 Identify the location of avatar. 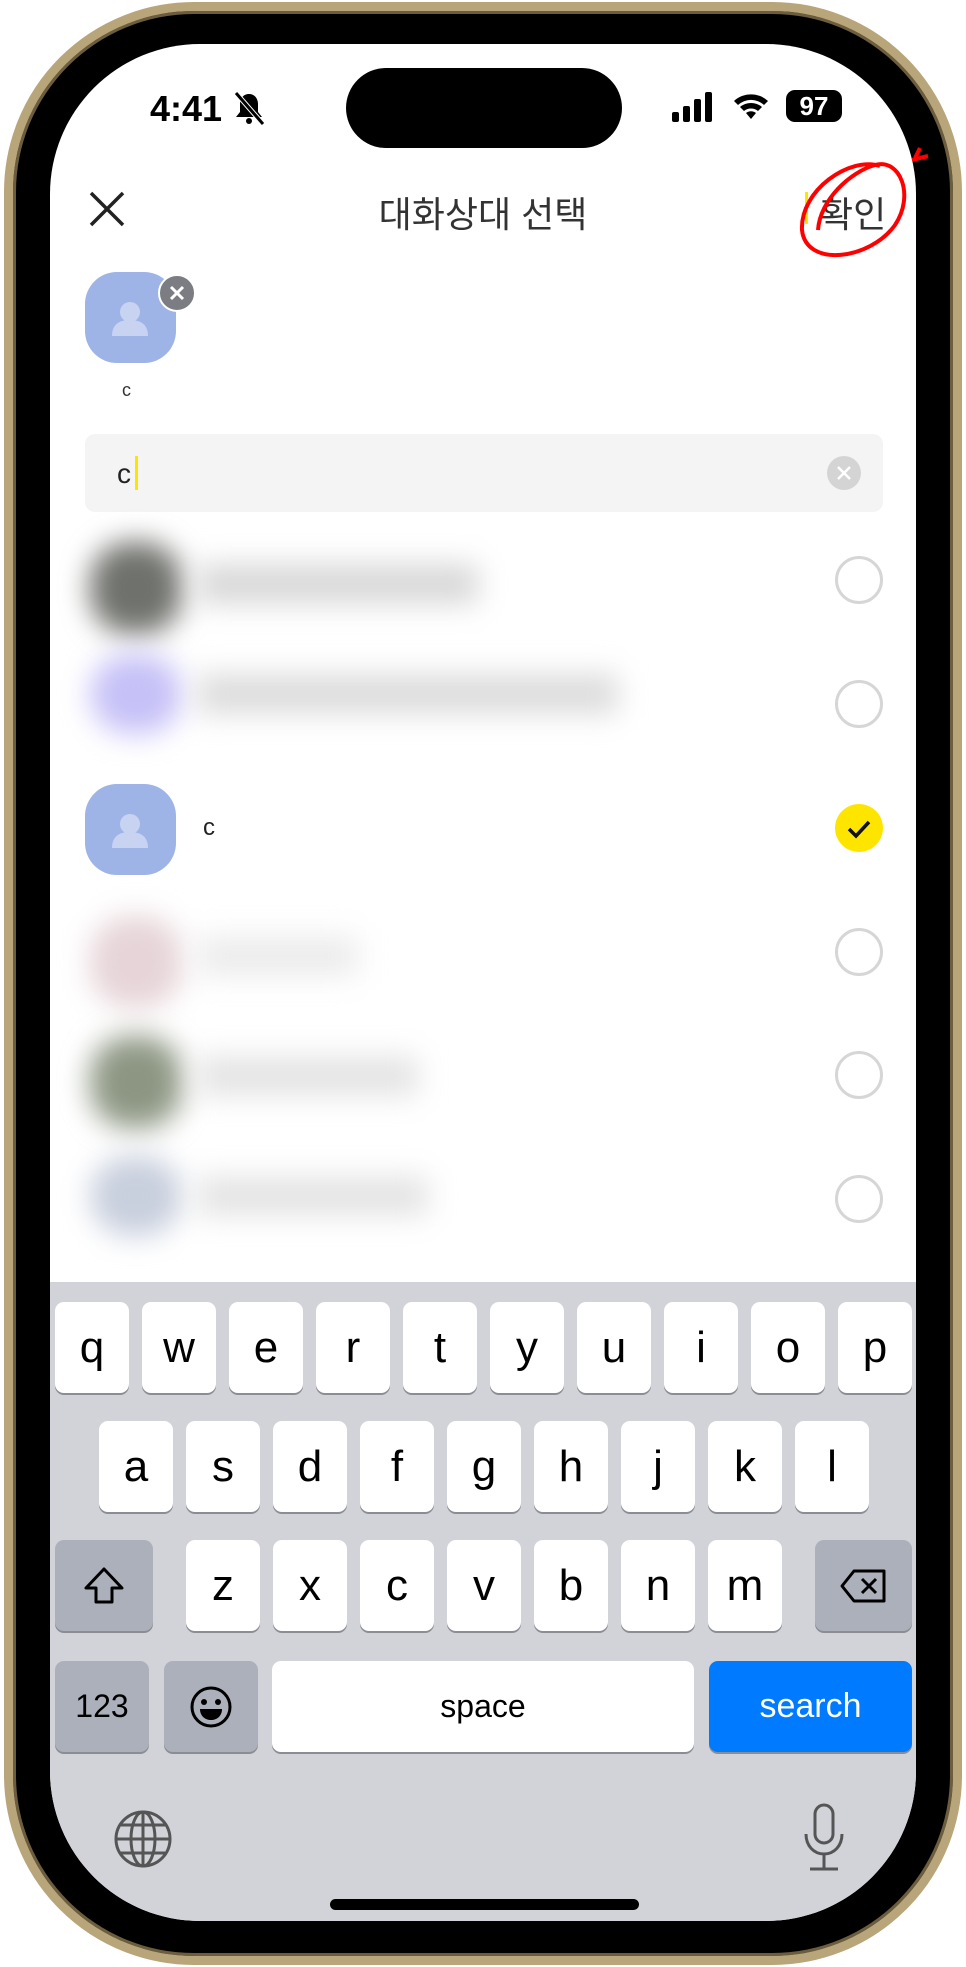
(130, 829).